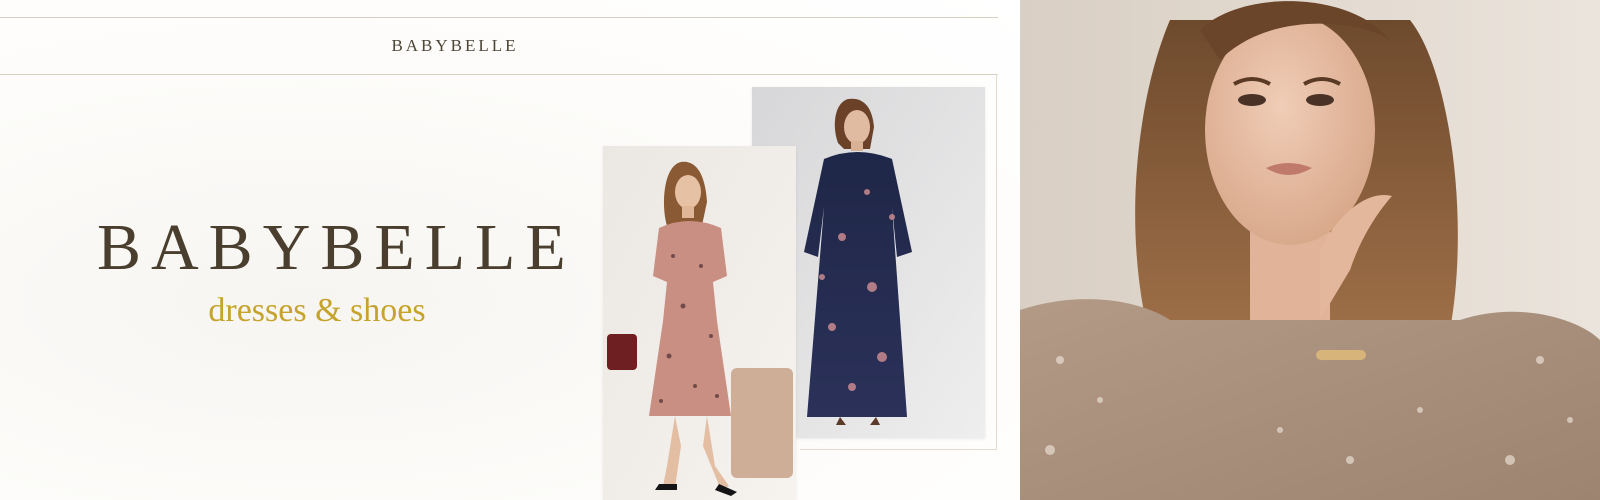 The image size is (1600, 500). I want to click on top-divider, so click(499, 17).